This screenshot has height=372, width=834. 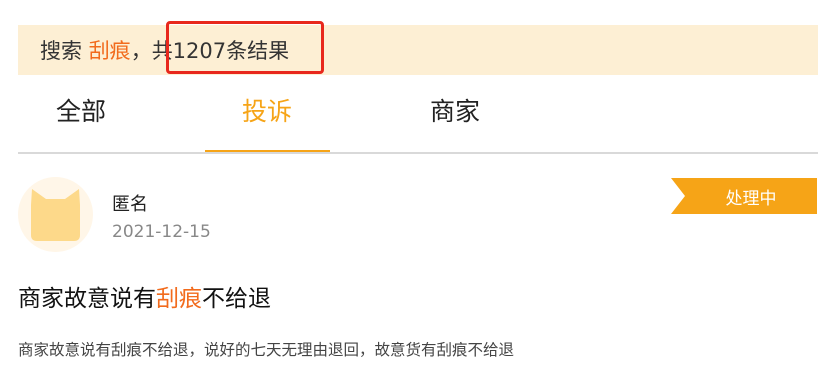 What do you see at coordinates (418, 153) in the screenshot?
I see `tabs-divider` at bounding box center [418, 153].